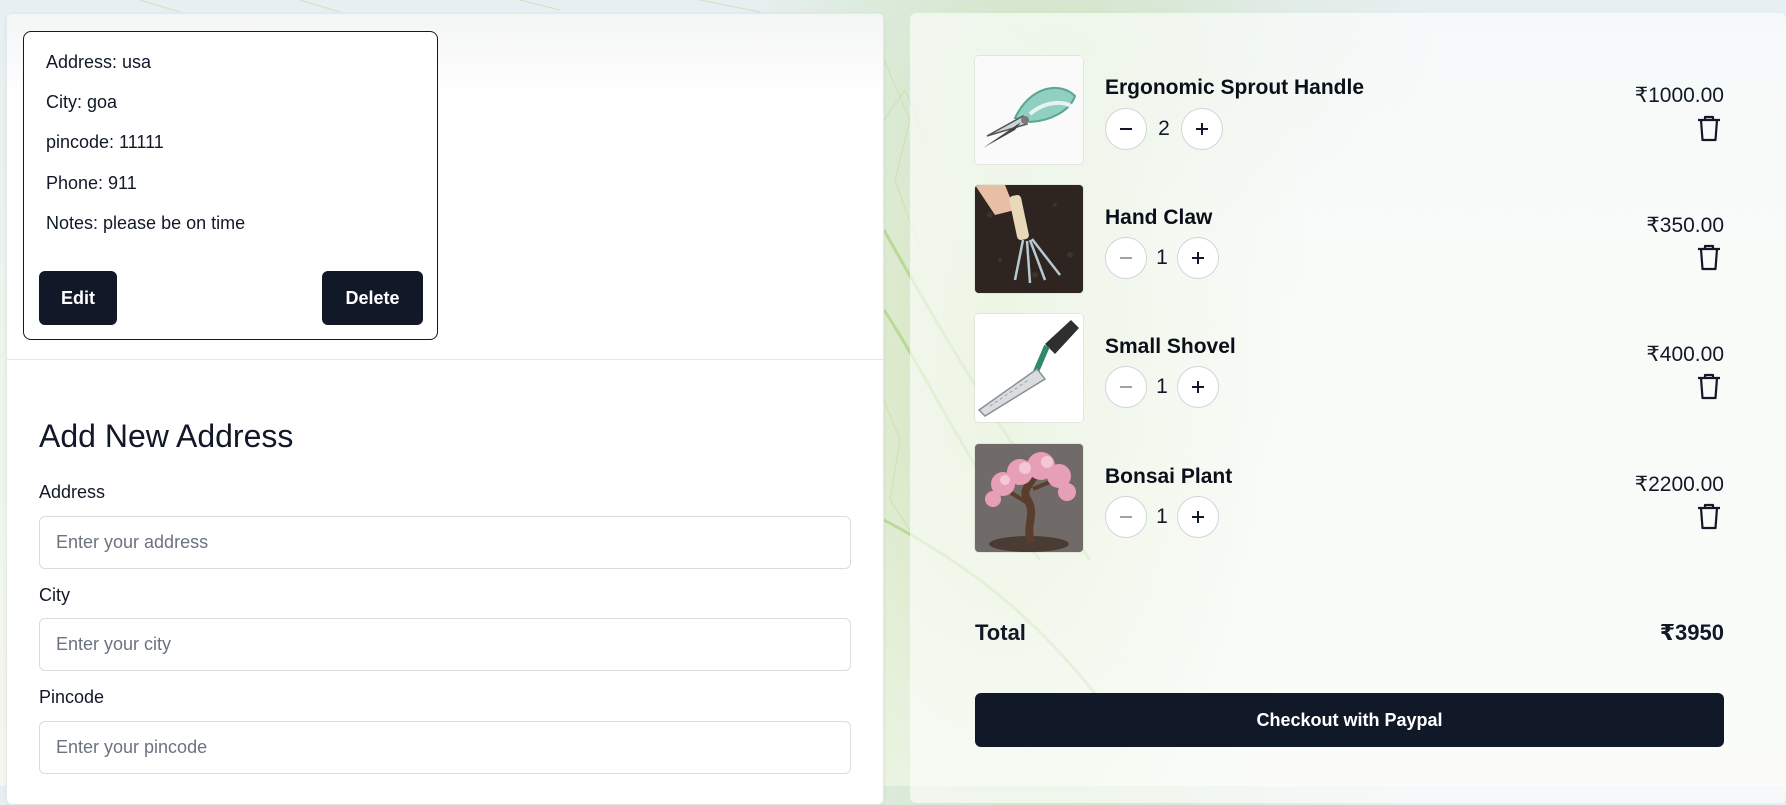 The height and width of the screenshot is (805, 1786). I want to click on city-line: City: goa, so click(82, 102).